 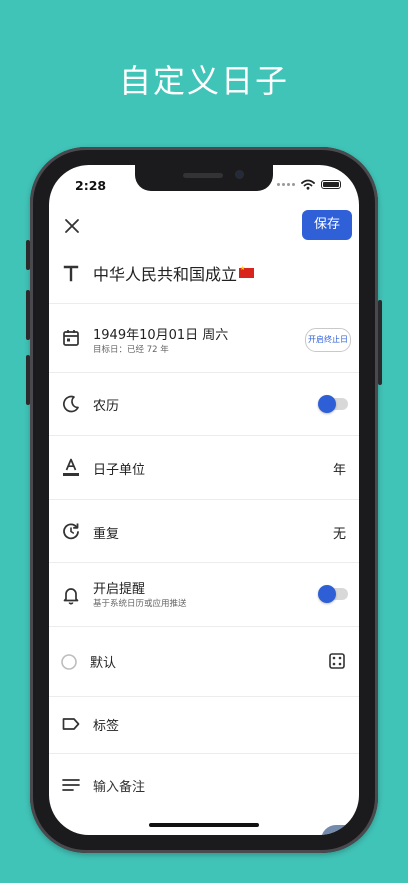 I want to click on tag-icon, so click(x=71, y=724).